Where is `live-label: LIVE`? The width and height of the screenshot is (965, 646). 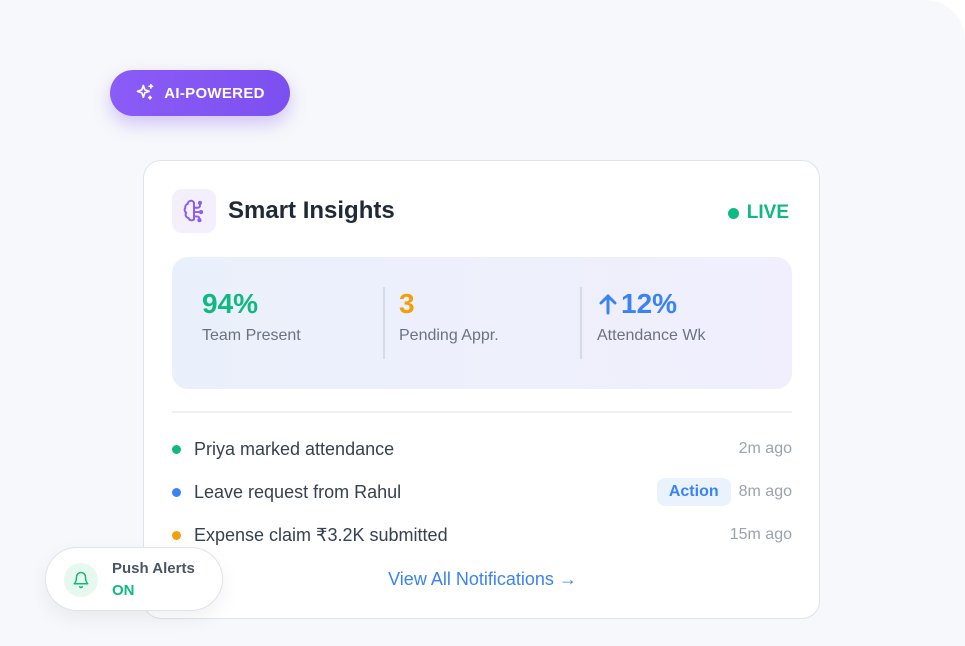 live-label: LIVE is located at coordinates (767, 212).